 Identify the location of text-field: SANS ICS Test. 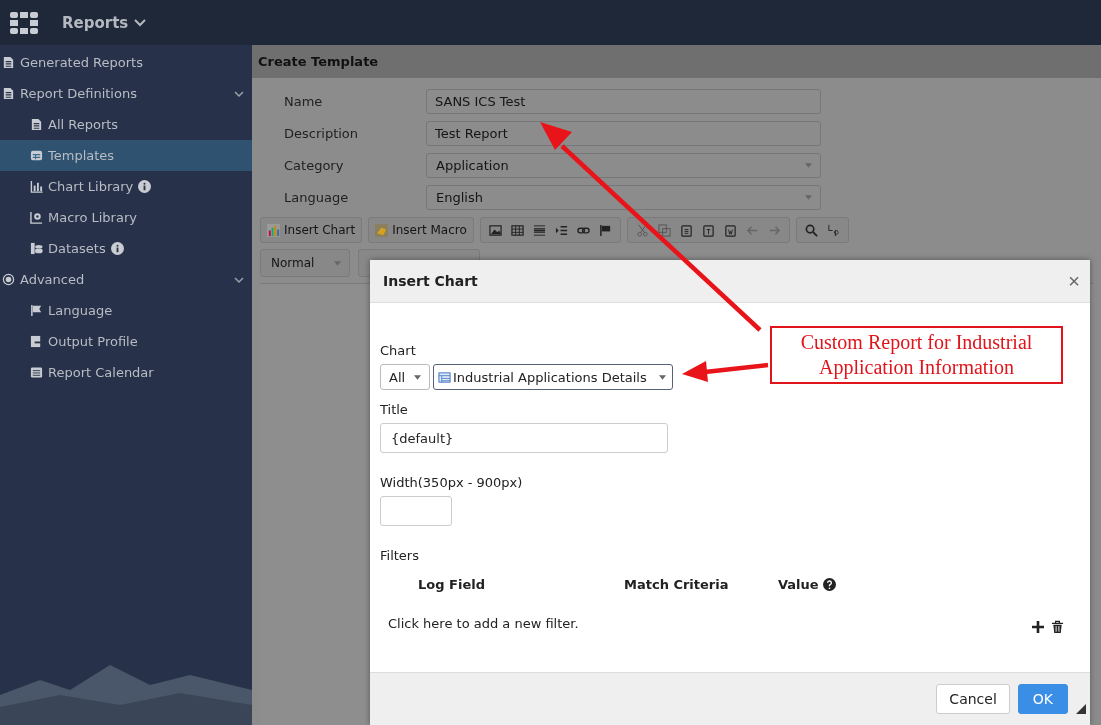
(623, 101).